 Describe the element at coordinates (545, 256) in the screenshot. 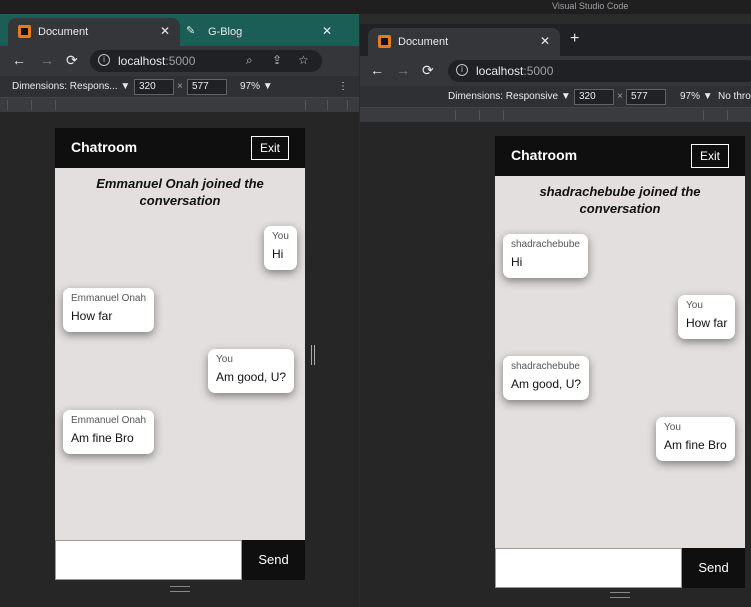

I see `message-bubble: shadrachebube Hi` at that location.